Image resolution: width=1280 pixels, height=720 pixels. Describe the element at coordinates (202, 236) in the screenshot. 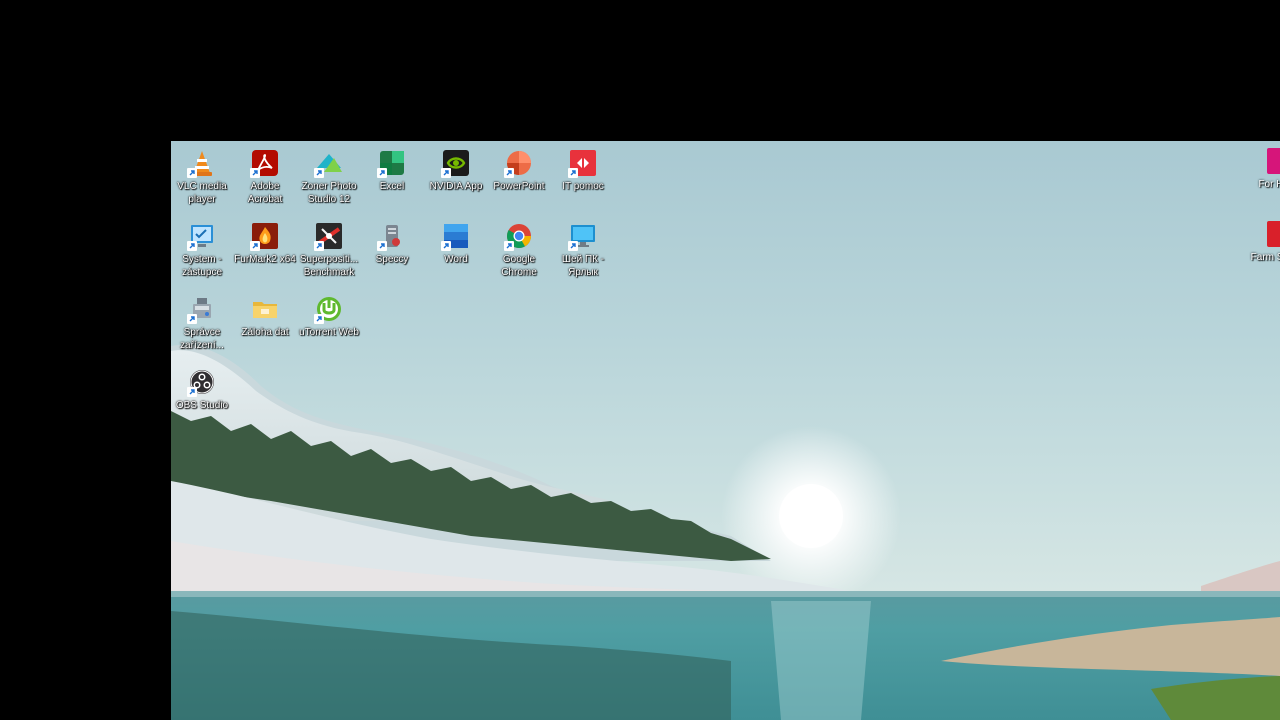

I see `system-icon` at that location.